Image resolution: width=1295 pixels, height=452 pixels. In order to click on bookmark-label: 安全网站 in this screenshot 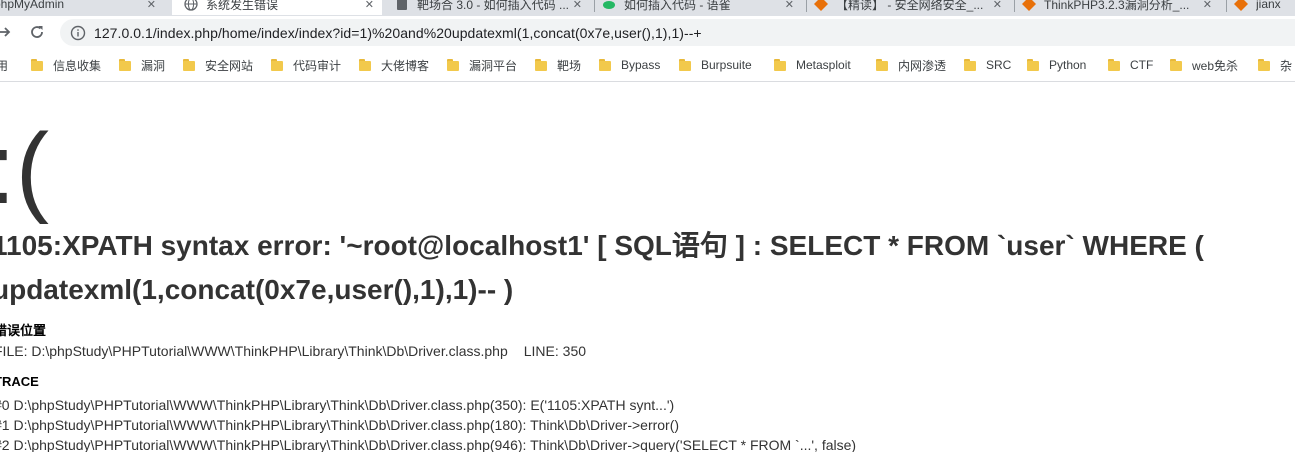, I will do `click(229, 65)`.